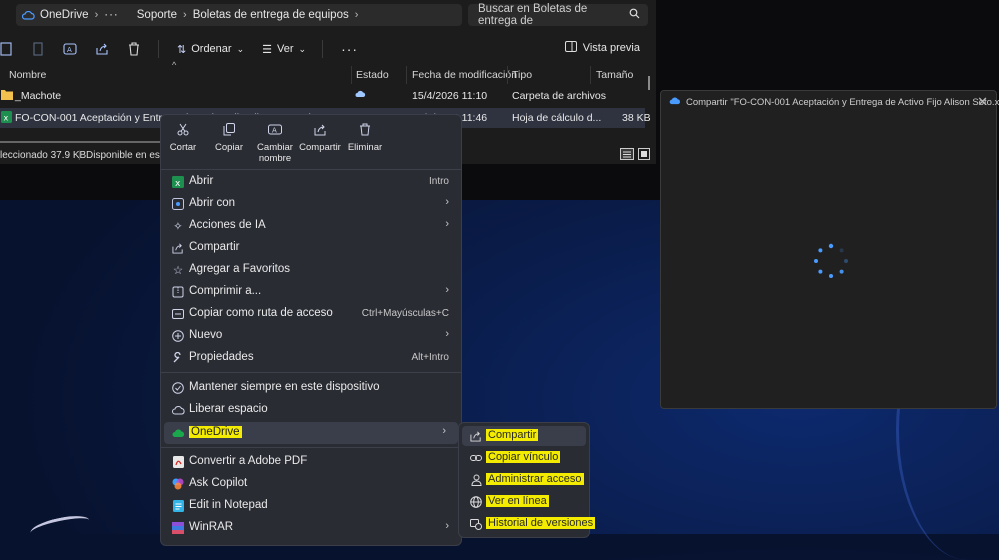 This screenshot has width=999, height=560. I want to click on preview-pane-button: Vista previa, so click(602, 48).